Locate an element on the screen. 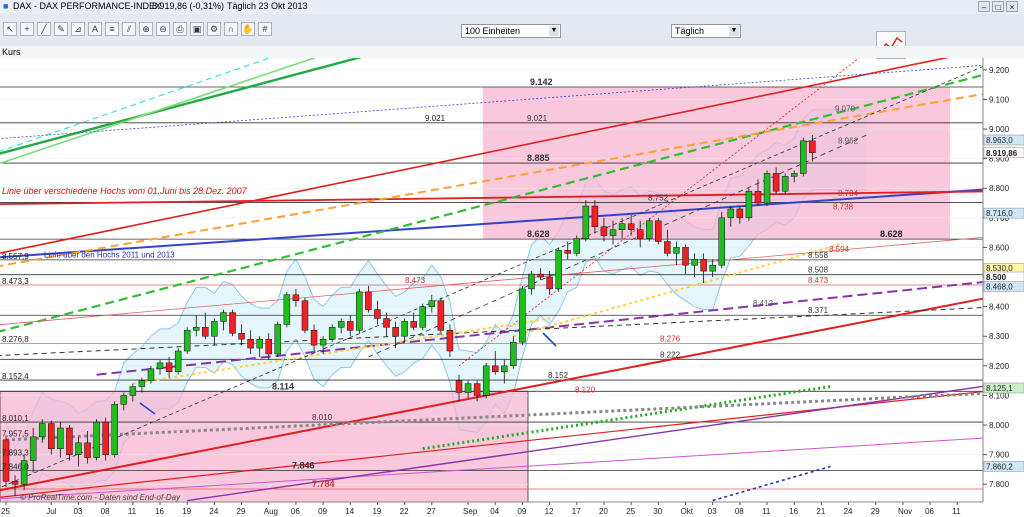  window-title-quote: 8.919,86 (-0,31%) is located at coordinates (188, 6).